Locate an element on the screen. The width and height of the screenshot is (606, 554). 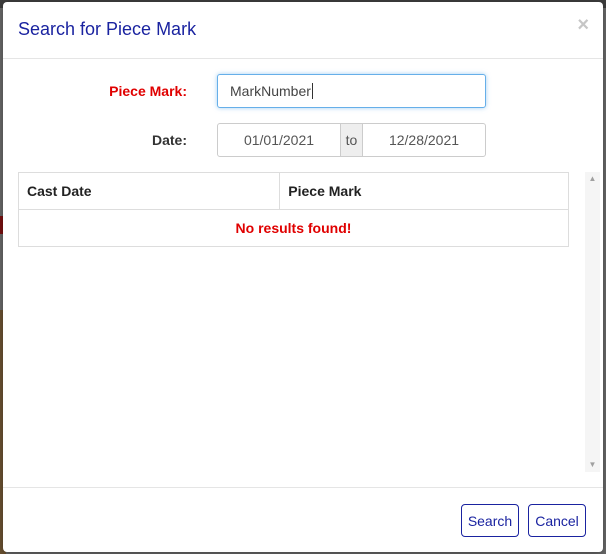
column-header-cast-date: Cast Date is located at coordinates (149, 191).